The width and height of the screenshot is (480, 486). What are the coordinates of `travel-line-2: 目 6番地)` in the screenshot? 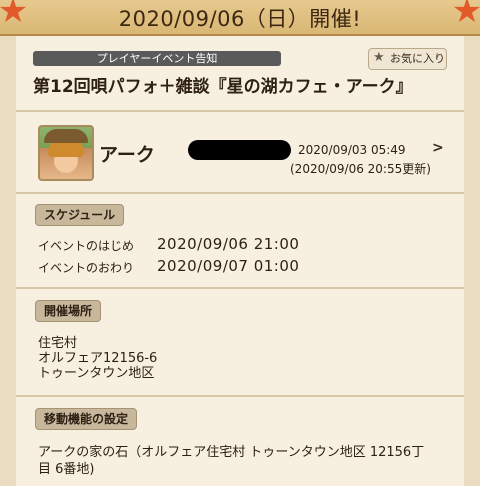 It's located at (66, 469).